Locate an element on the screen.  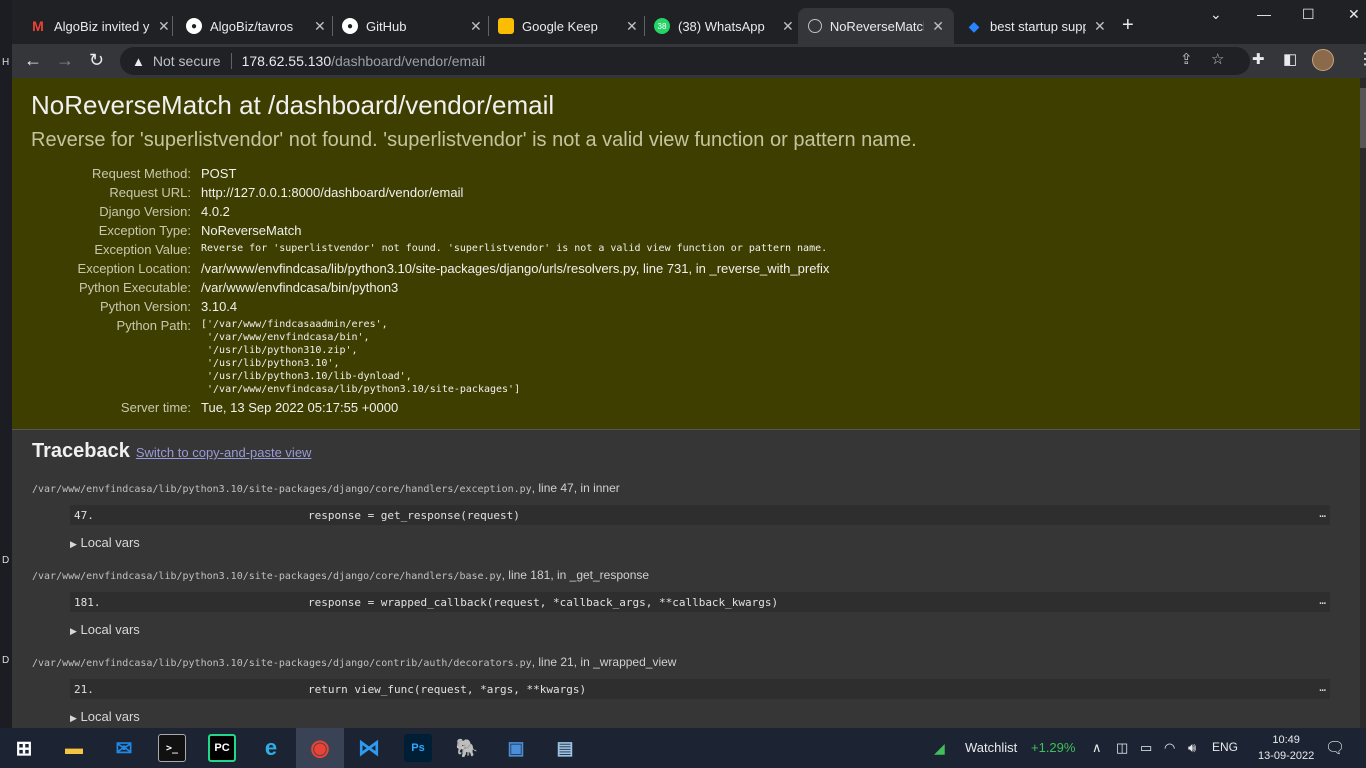
back-icon: ← is located at coordinates (33, 60).